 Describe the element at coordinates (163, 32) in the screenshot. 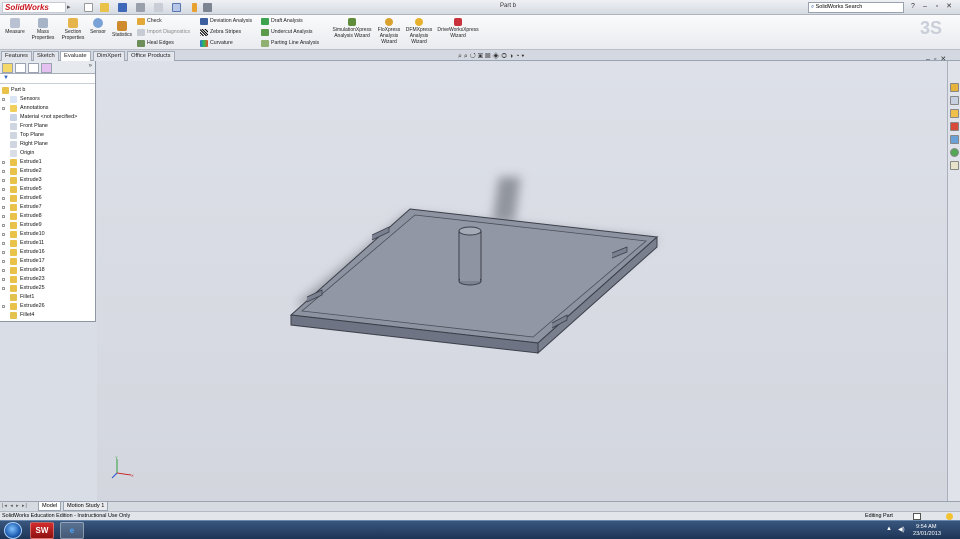

I see `import-diagnostics-button: Import Diagnostics` at that location.